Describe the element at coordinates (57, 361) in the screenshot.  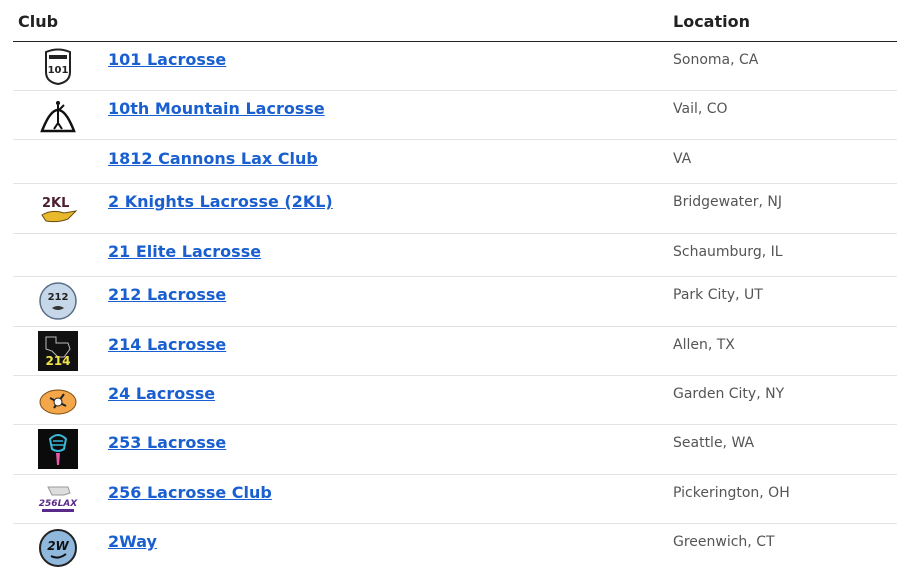
I see `svg-text: 214` at that location.